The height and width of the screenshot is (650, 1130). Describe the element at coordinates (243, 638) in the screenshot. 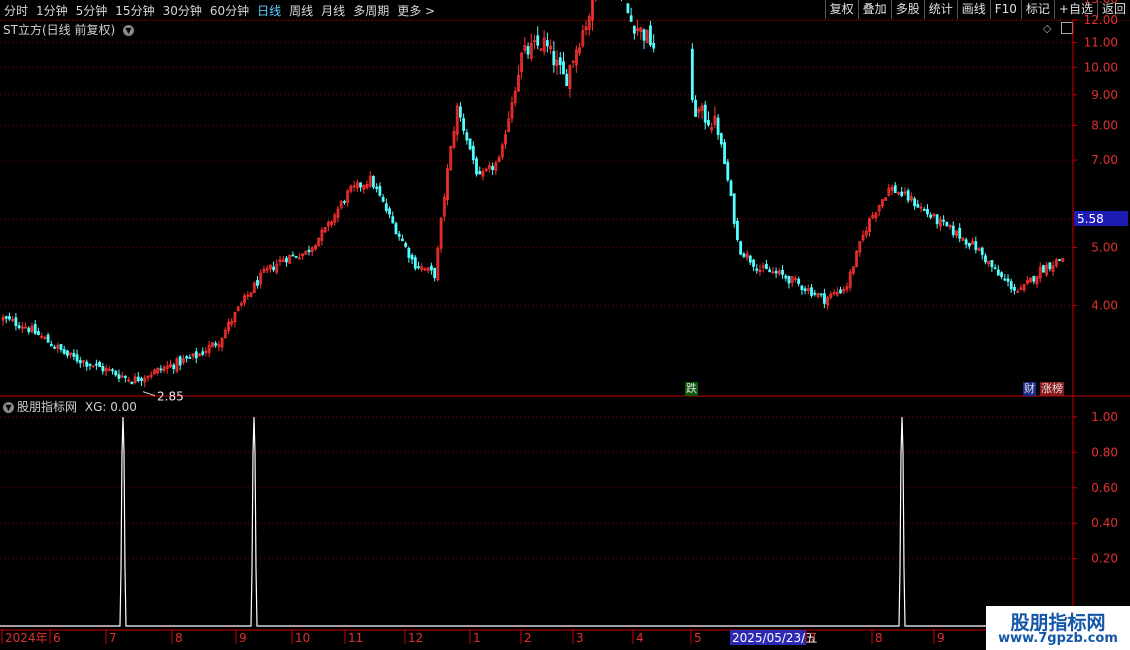

I see `time-tick-label: 9` at that location.